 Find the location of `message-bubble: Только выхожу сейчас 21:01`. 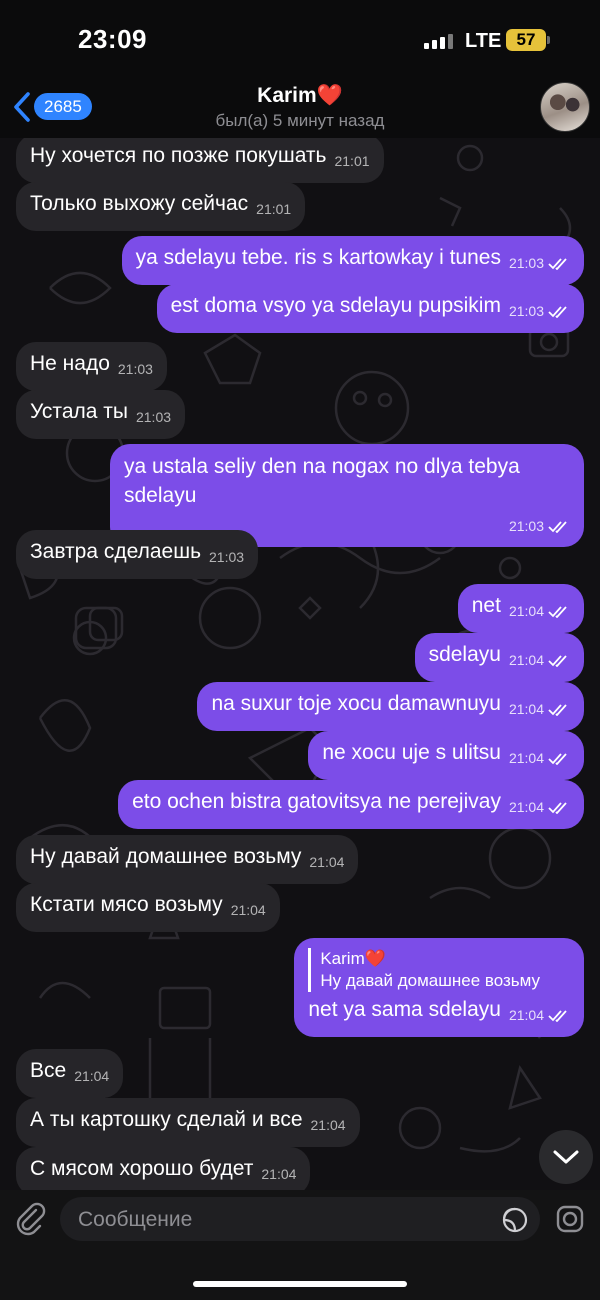

message-bubble: Только выхожу сейчас 21:01 is located at coordinates (161, 206).